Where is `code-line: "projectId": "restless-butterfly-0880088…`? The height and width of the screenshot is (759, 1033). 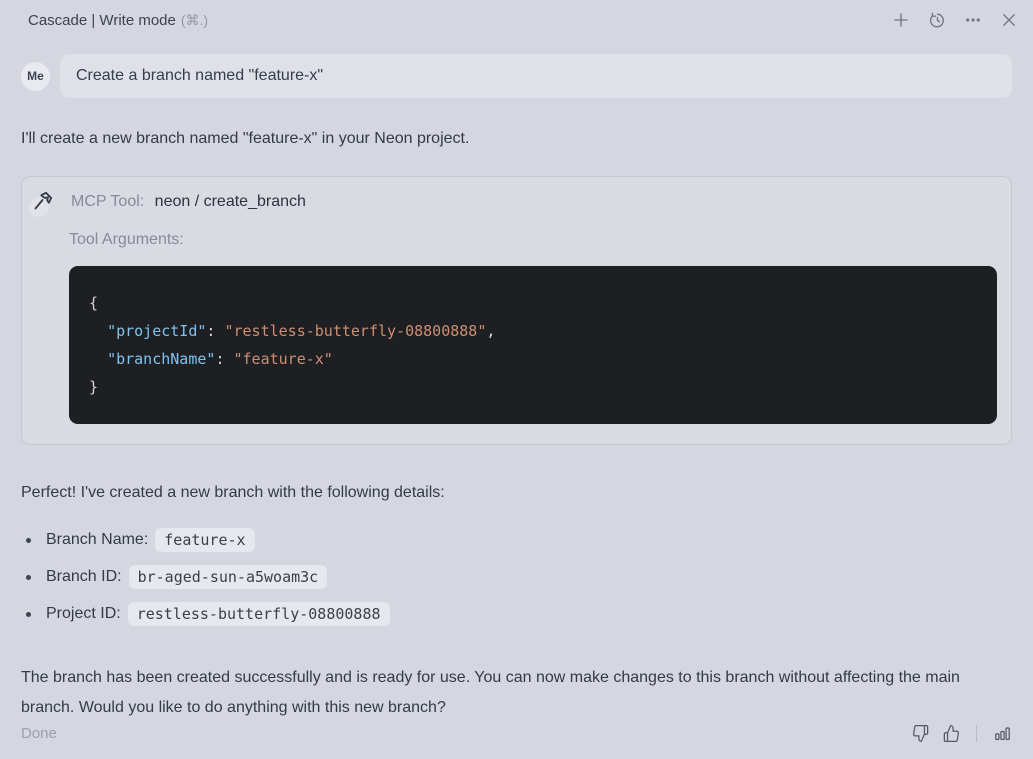 code-line: "projectId": "restless-butterfly-0880088… is located at coordinates (301, 331).